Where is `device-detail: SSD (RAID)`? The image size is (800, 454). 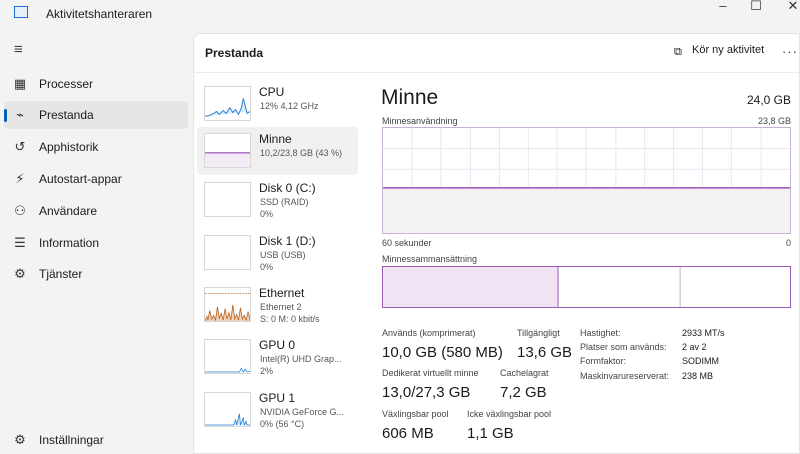
device-detail: SSD (RAID) is located at coordinates (284, 202).